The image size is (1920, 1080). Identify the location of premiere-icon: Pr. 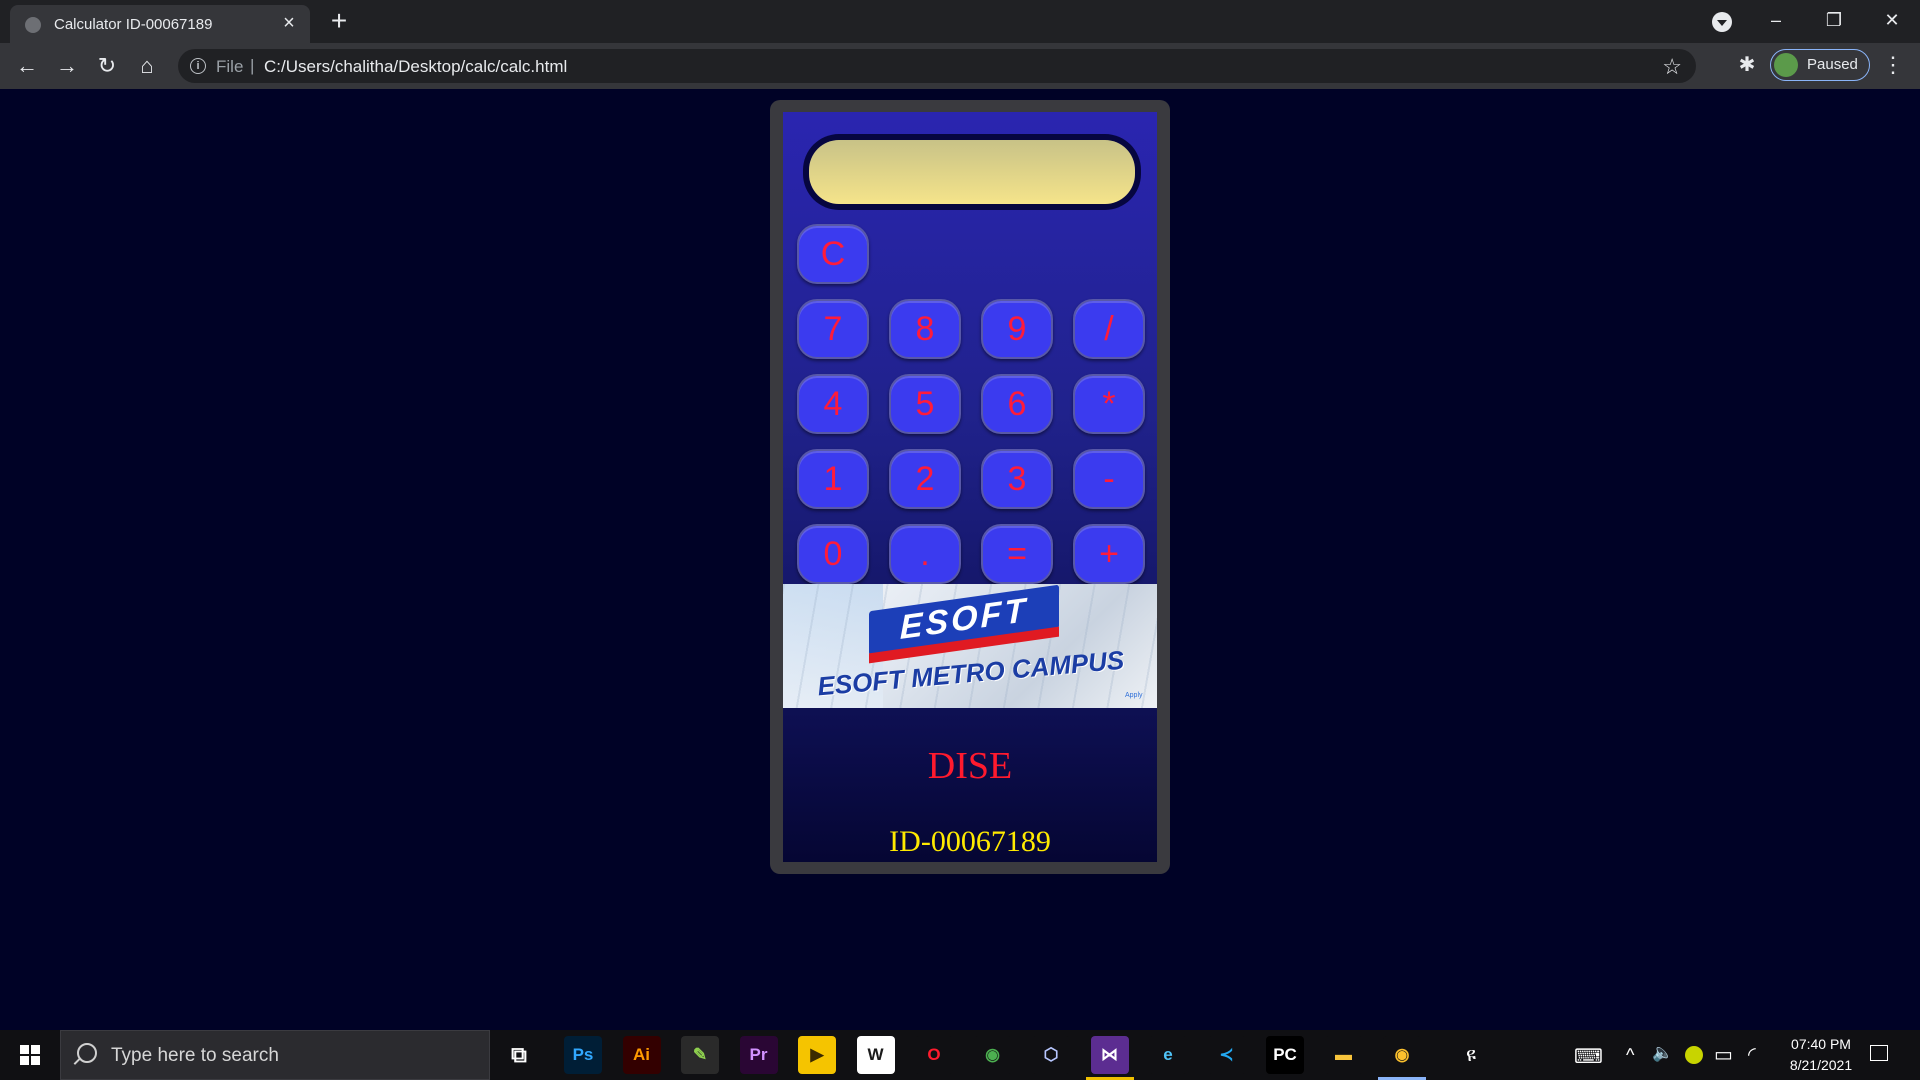
(758, 1055).